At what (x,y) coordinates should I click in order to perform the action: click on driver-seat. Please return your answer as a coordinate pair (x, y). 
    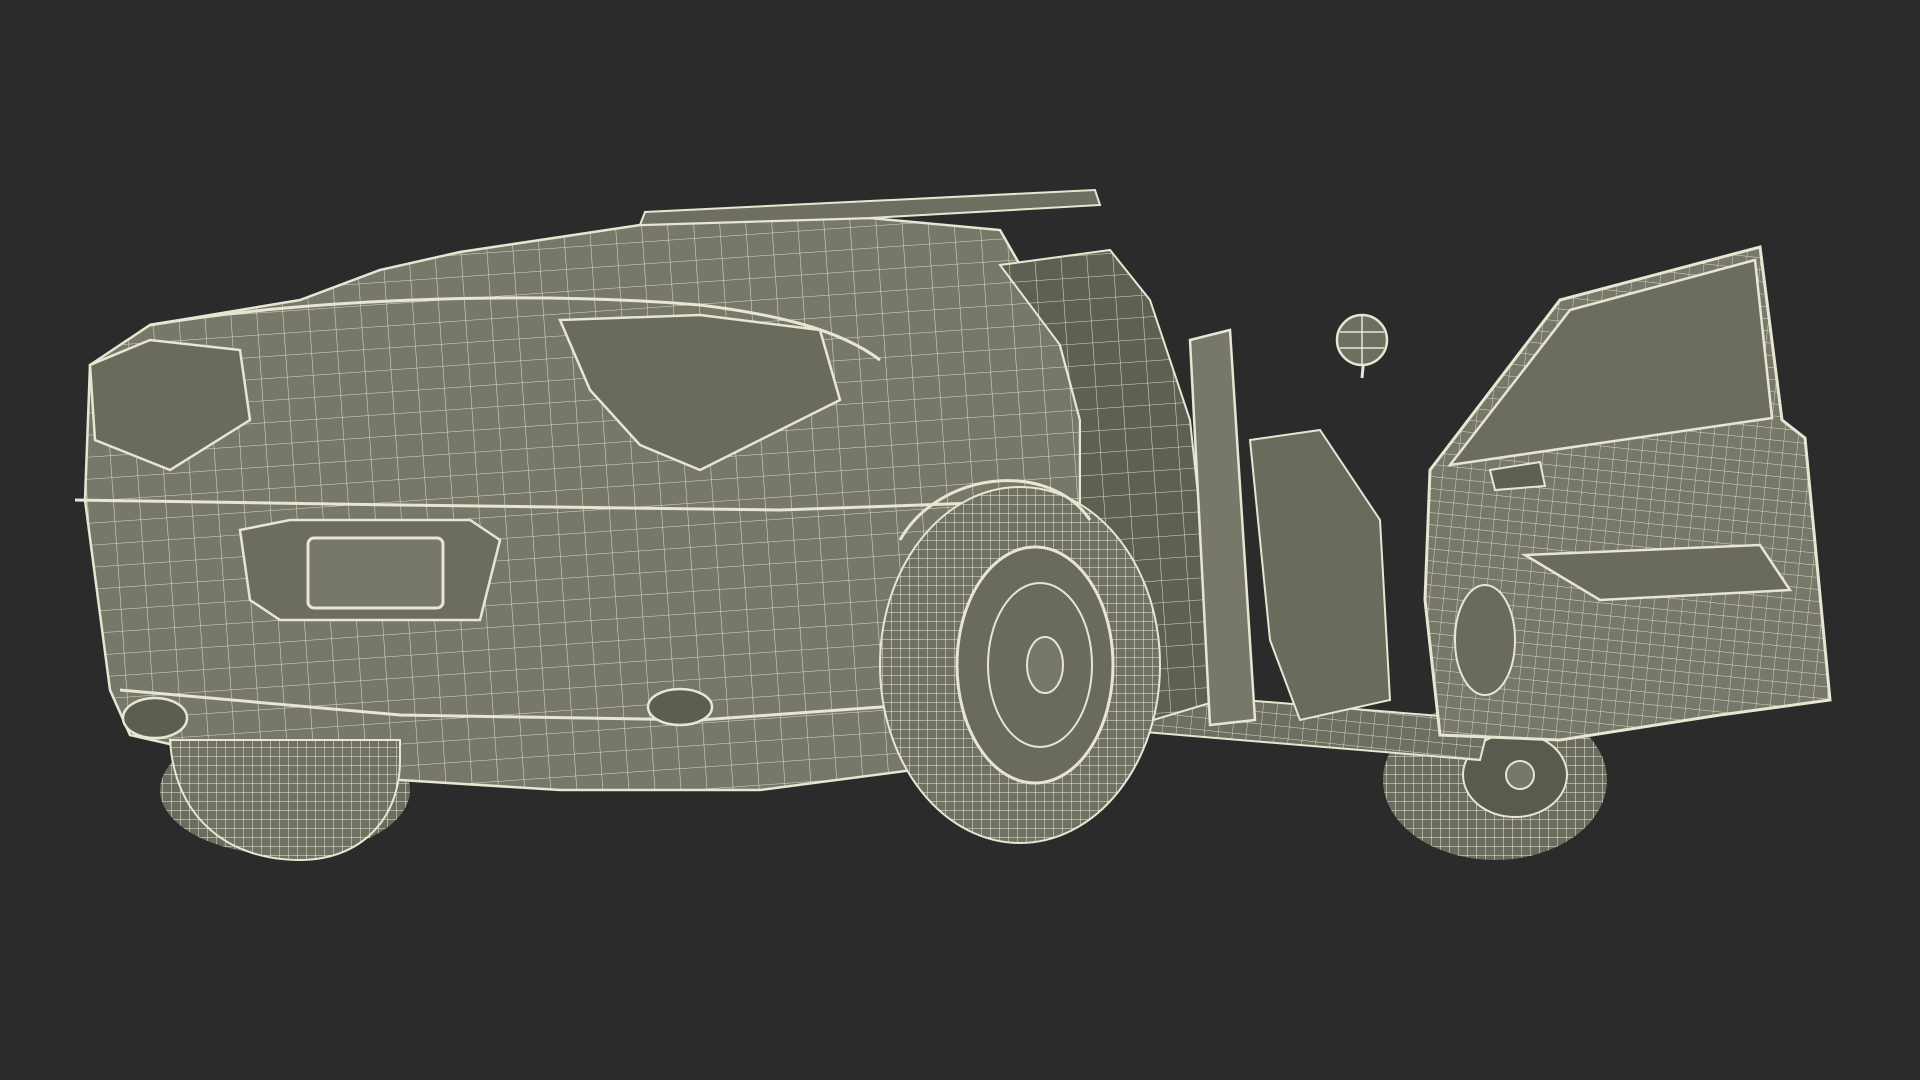
    Looking at the image, I should click on (1320, 575).